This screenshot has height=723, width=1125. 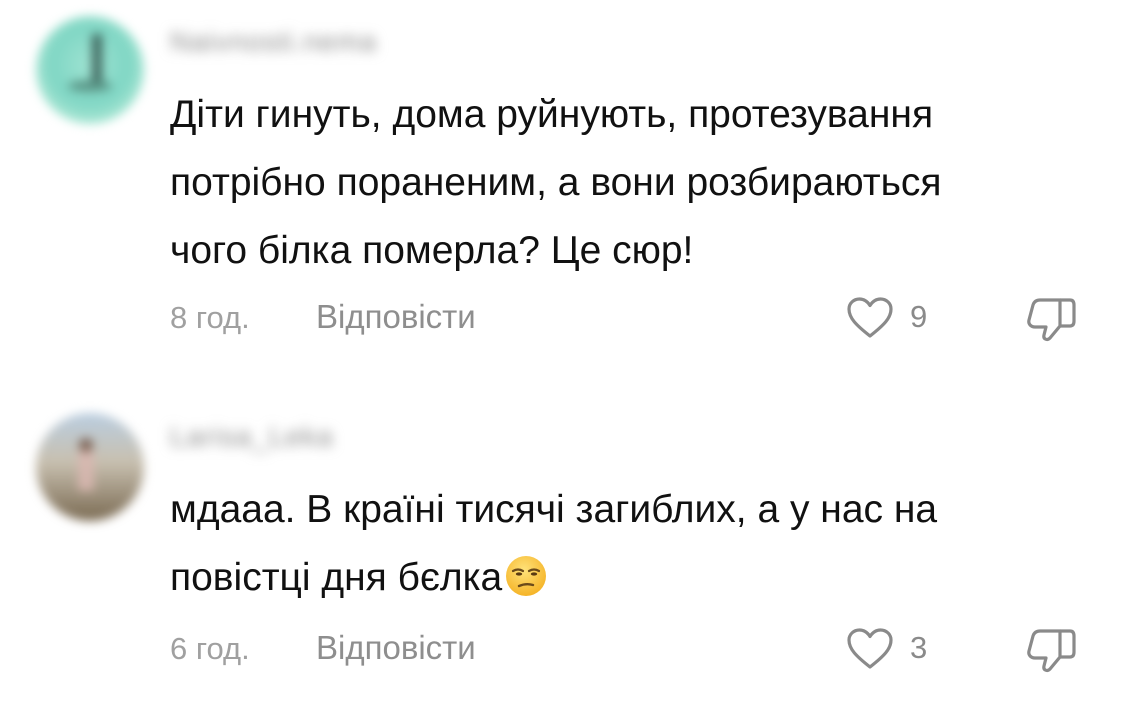 What do you see at coordinates (273, 42) in the screenshot?
I see `username: Naivnosti.nema` at bounding box center [273, 42].